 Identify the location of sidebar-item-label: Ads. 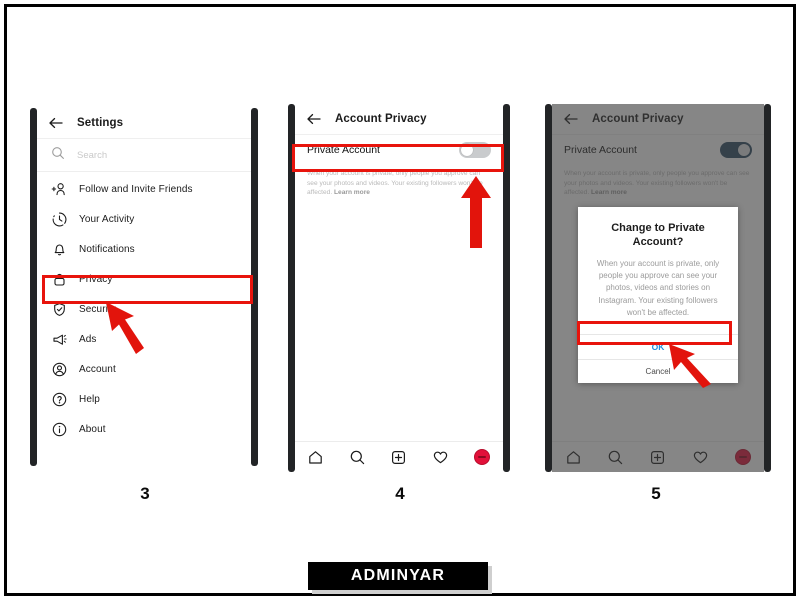
(88, 339).